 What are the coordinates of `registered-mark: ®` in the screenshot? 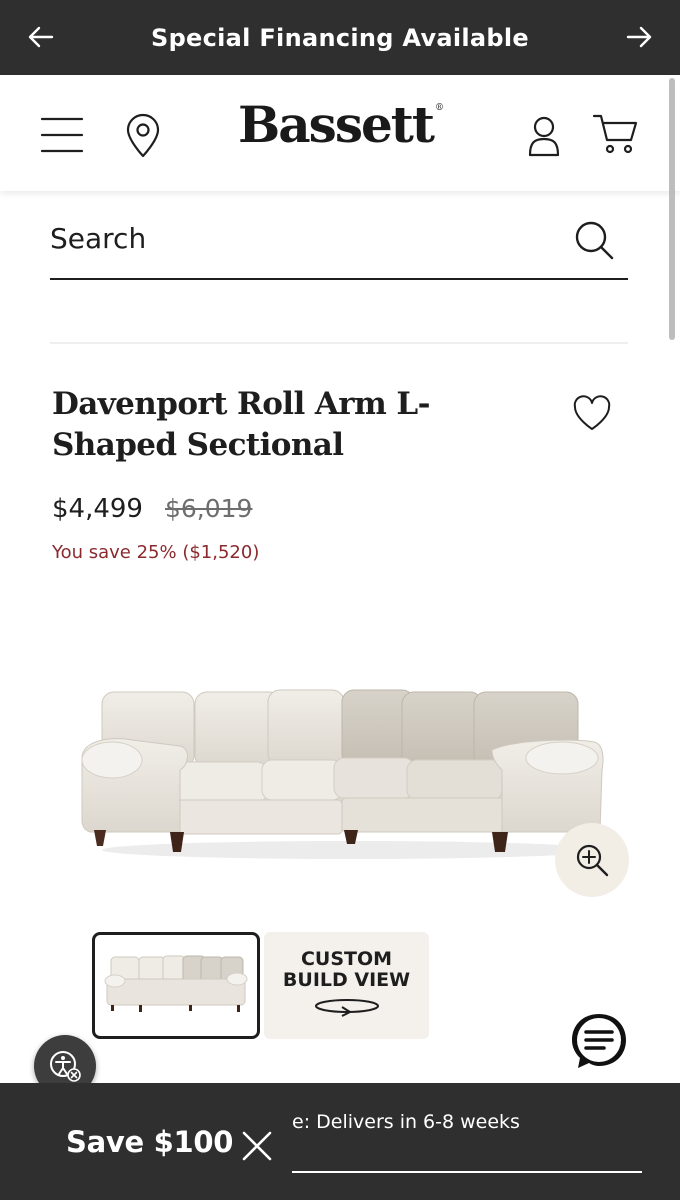 It's located at (439, 108).